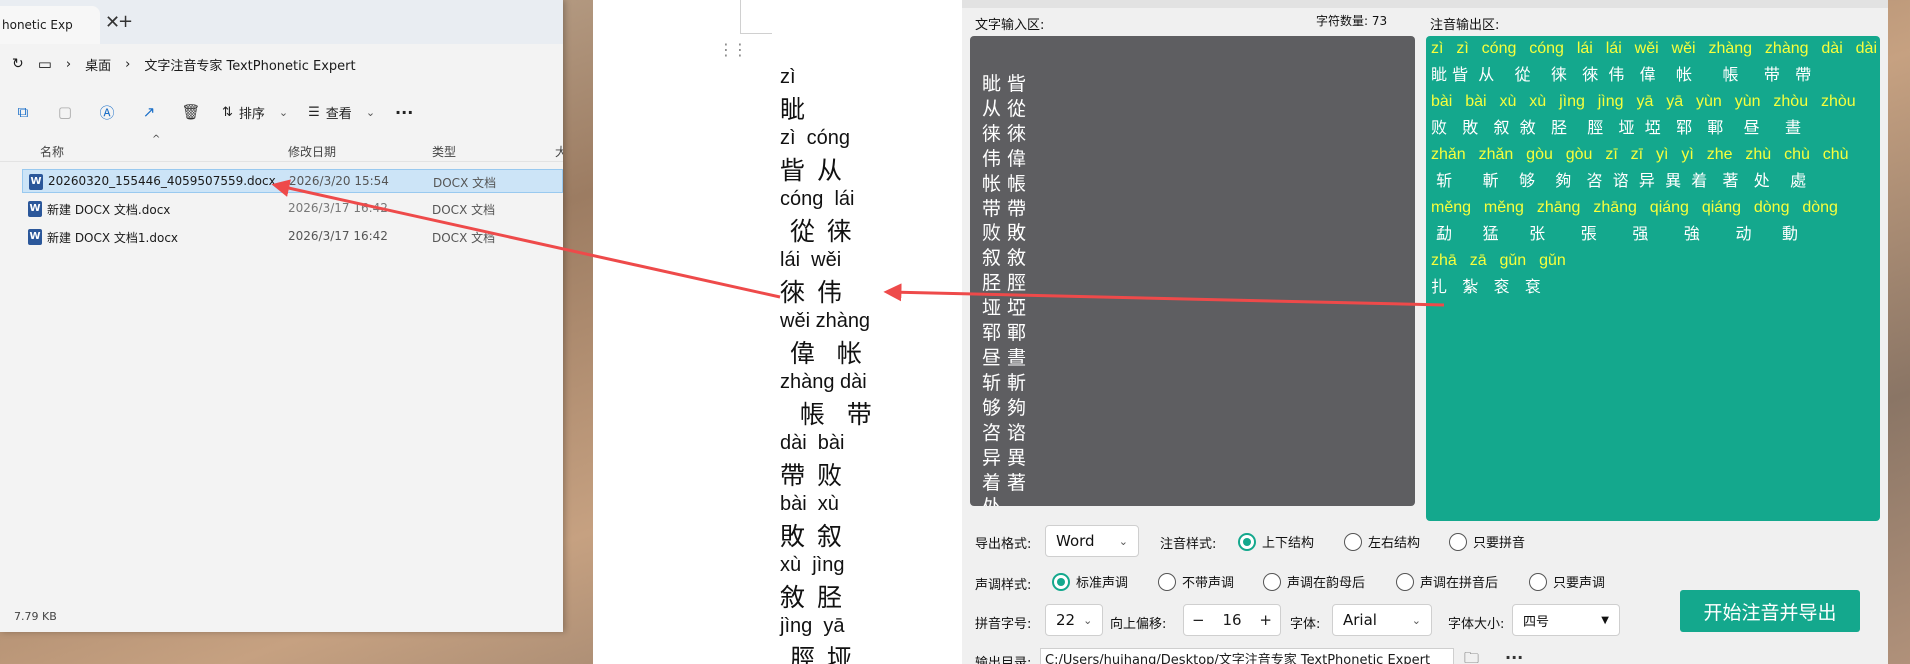 This screenshot has height=664, width=1910. I want to click on arrow-to-file, so click(526, 239).